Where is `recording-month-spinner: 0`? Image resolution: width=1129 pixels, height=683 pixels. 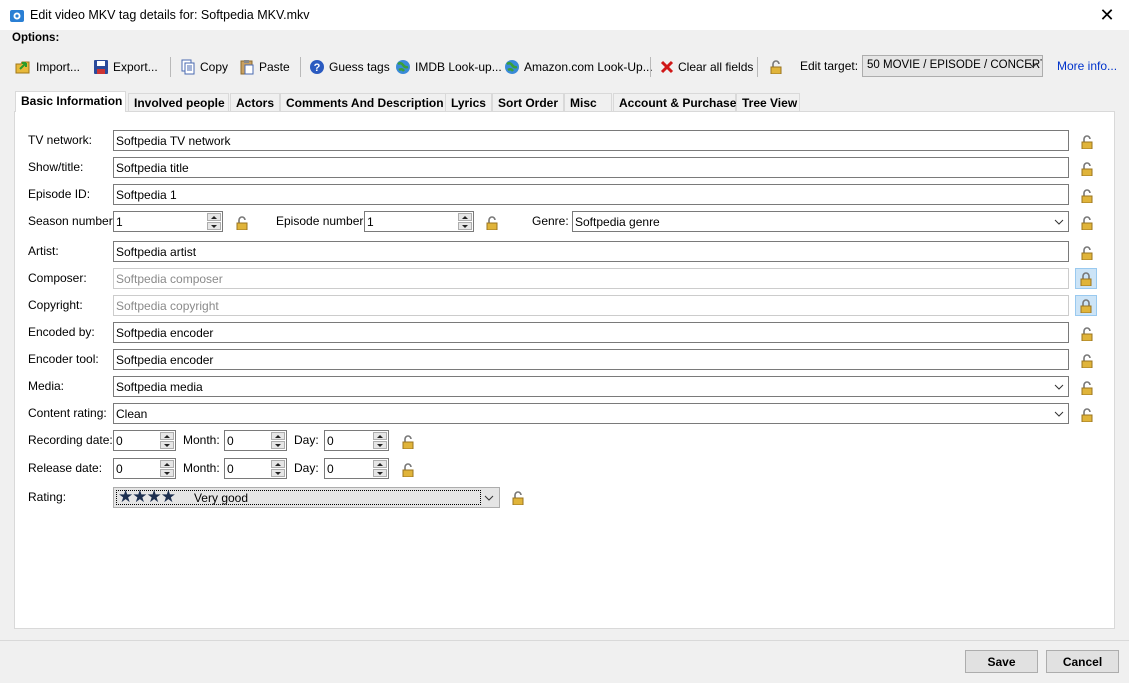
recording-month-spinner: 0 is located at coordinates (255, 440).